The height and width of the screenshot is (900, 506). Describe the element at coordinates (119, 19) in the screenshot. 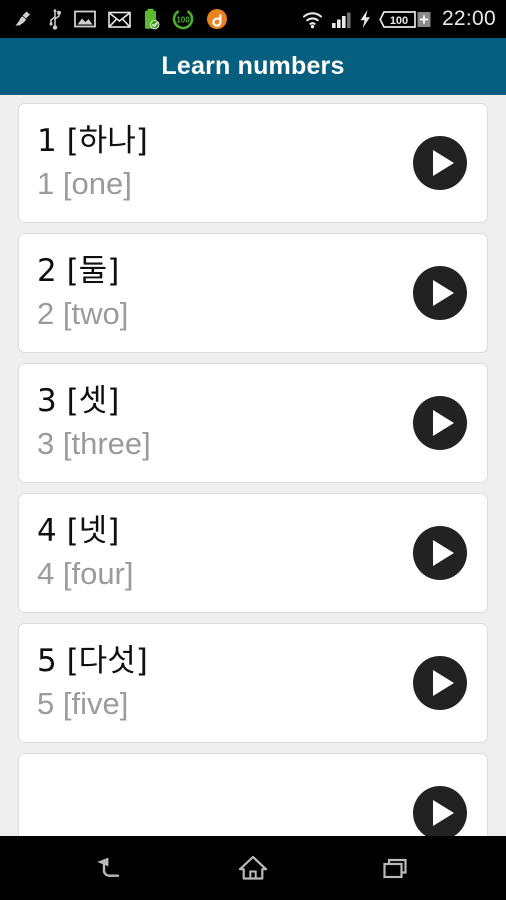

I see `mail-icon` at that location.